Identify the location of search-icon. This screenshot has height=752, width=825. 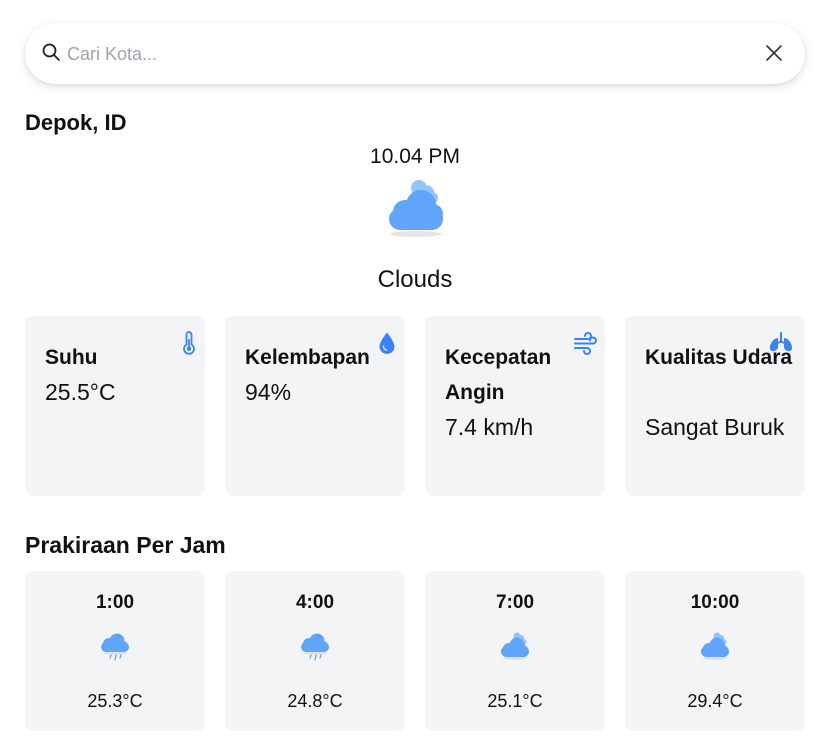
(51, 52).